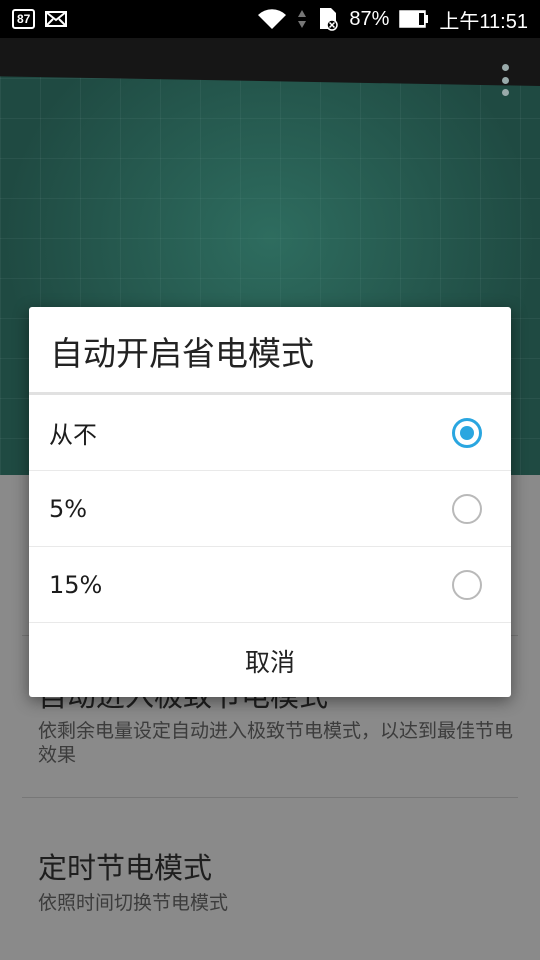 The image size is (540, 960). What do you see at coordinates (73, 435) in the screenshot?
I see `option-label: 从不` at bounding box center [73, 435].